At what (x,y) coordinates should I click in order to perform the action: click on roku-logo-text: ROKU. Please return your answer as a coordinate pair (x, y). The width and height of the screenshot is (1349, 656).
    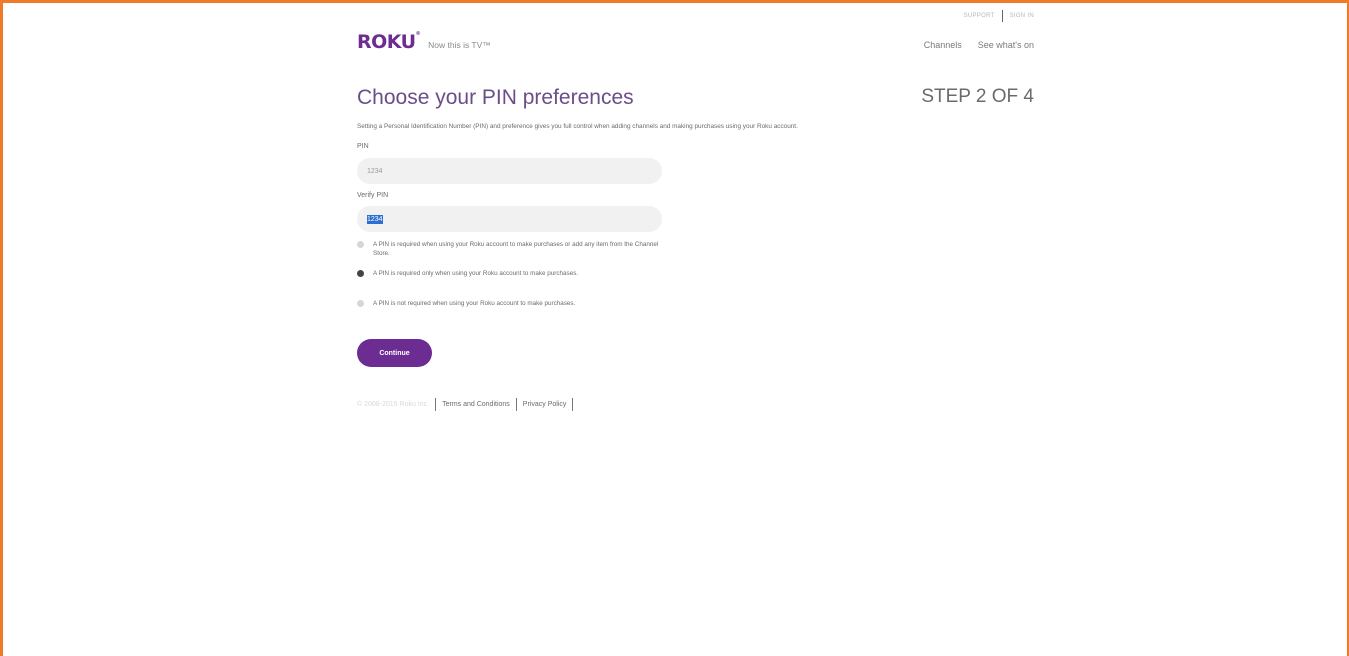
    Looking at the image, I should click on (386, 42).